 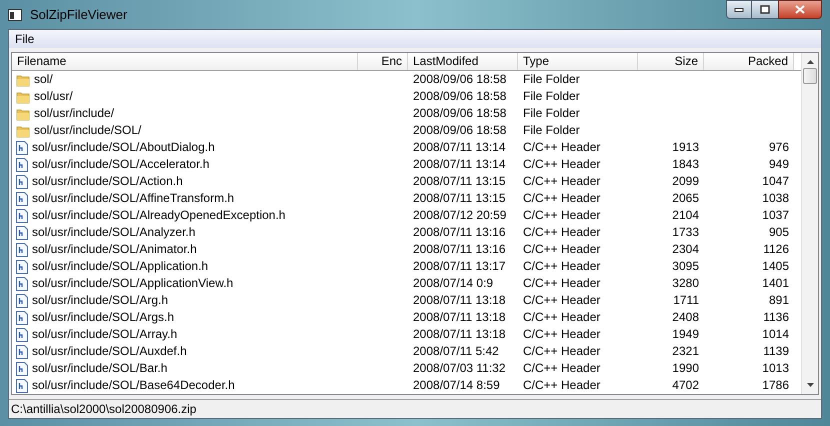 I want to click on file-path: C:\antillia\sol2000\sol20080906.zip, so click(x=103, y=409).